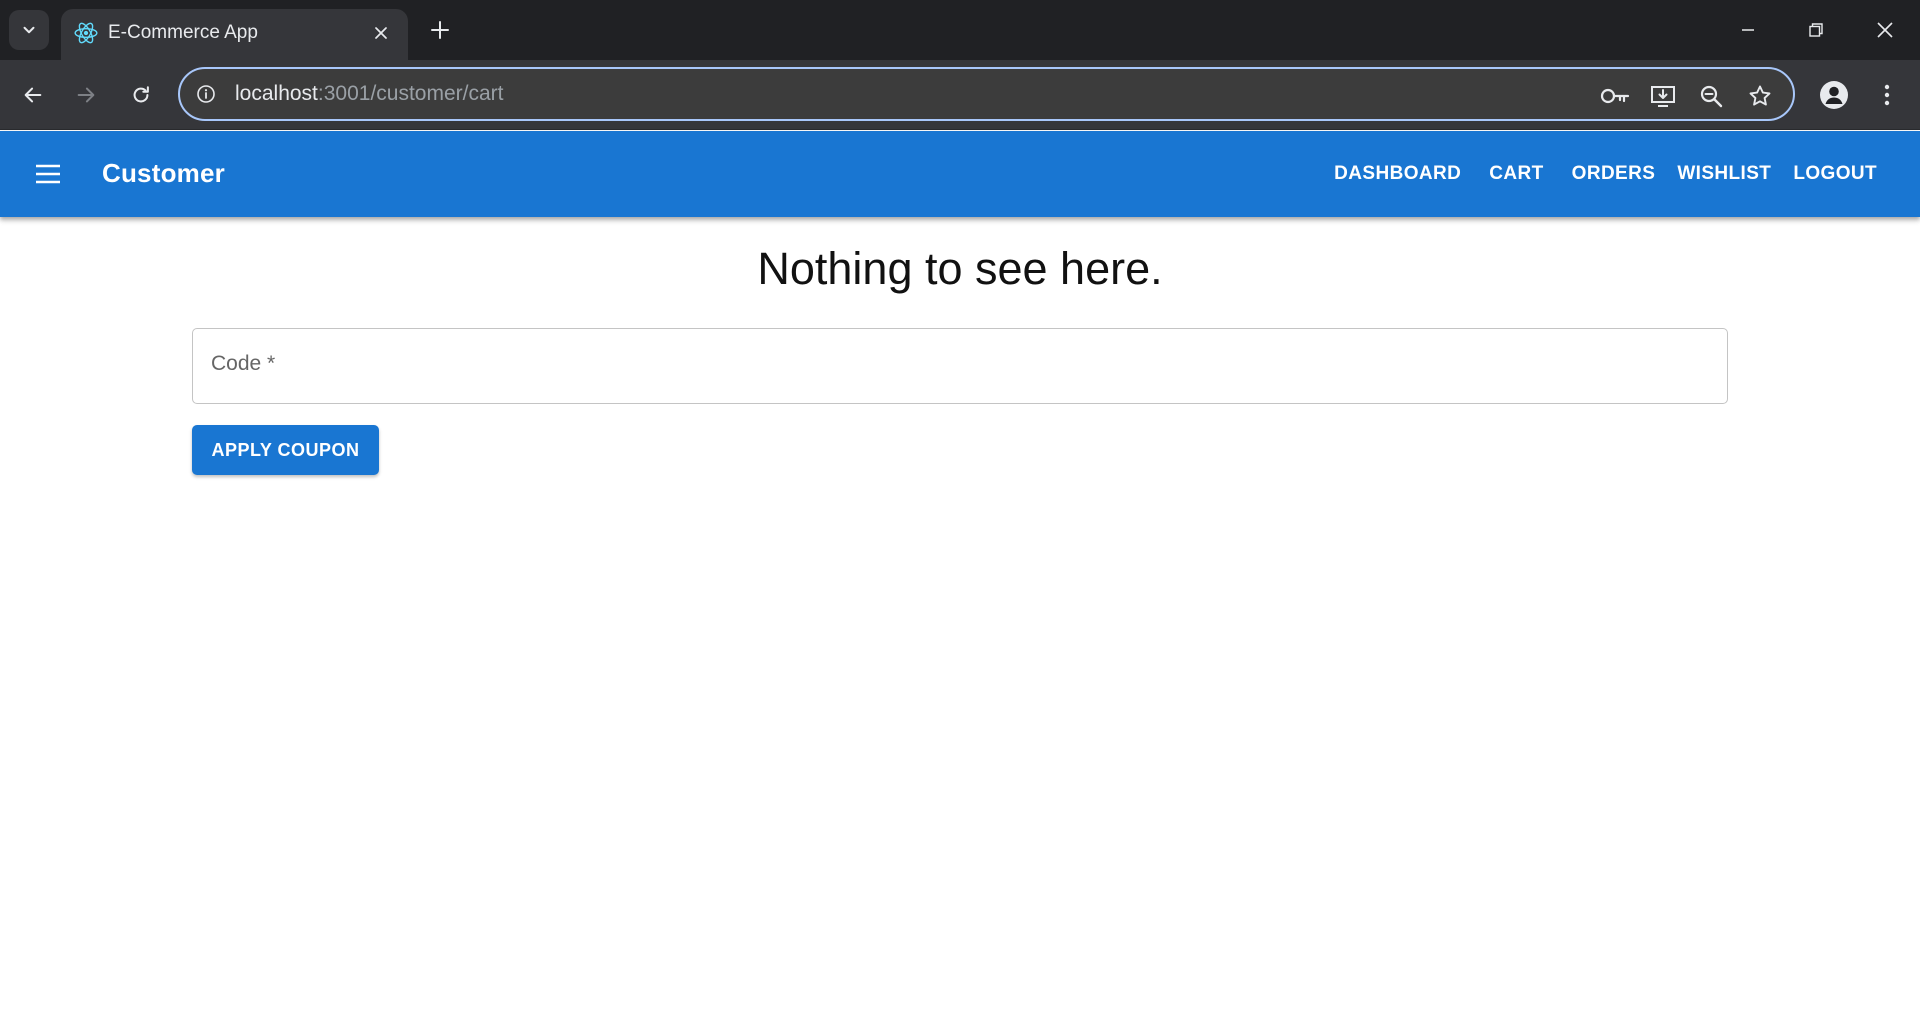  I want to click on star-icon, so click(1760, 95).